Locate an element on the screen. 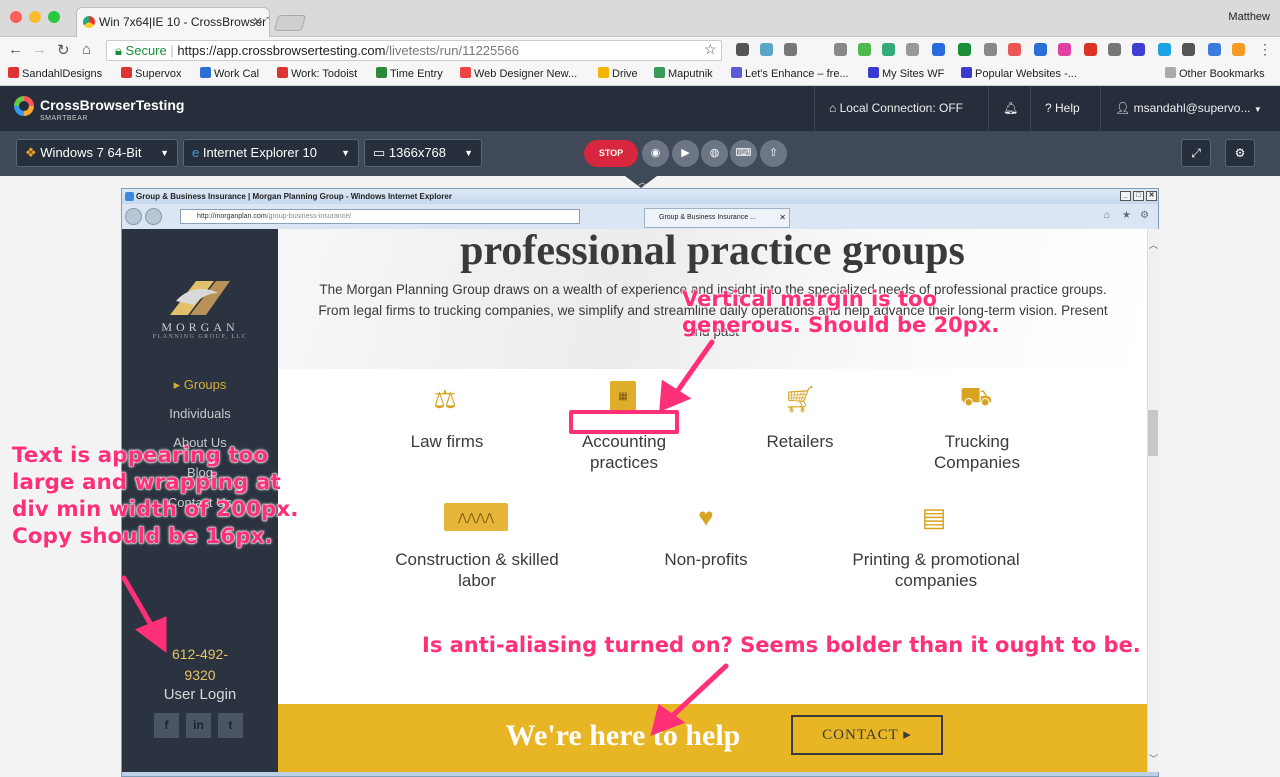  arrow-text-shaft is located at coordinates (139, 604).